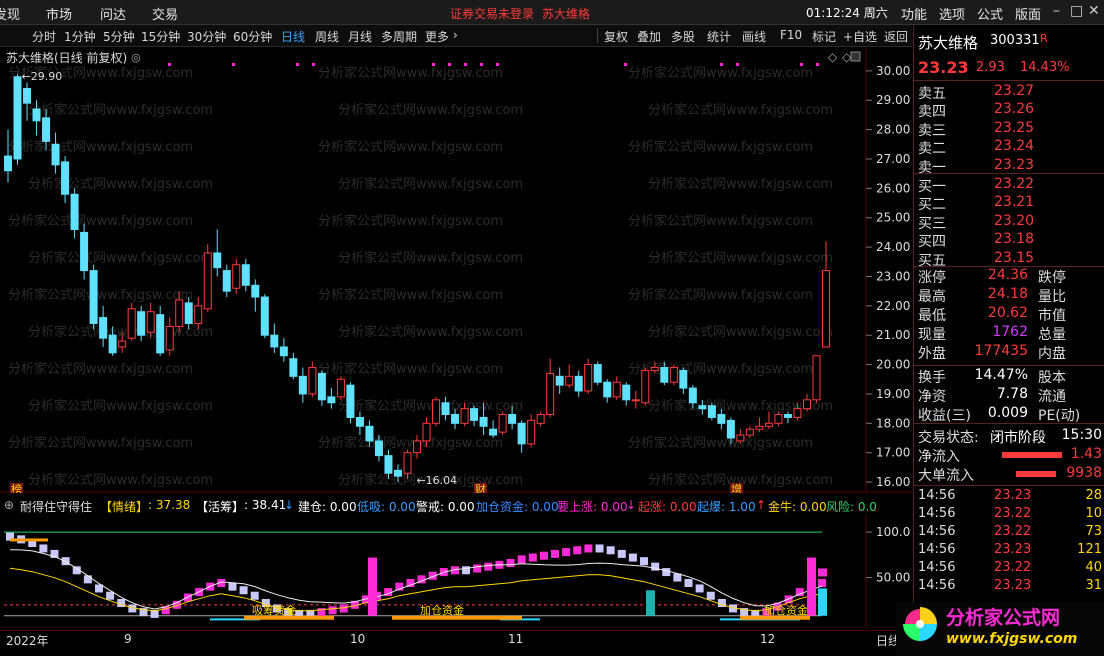 The image size is (1104, 656). What do you see at coordinates (1010, 295) in the screenshot?
I see `stat-row: 最高 24.18 量比` at bounding box center [1010, 295].